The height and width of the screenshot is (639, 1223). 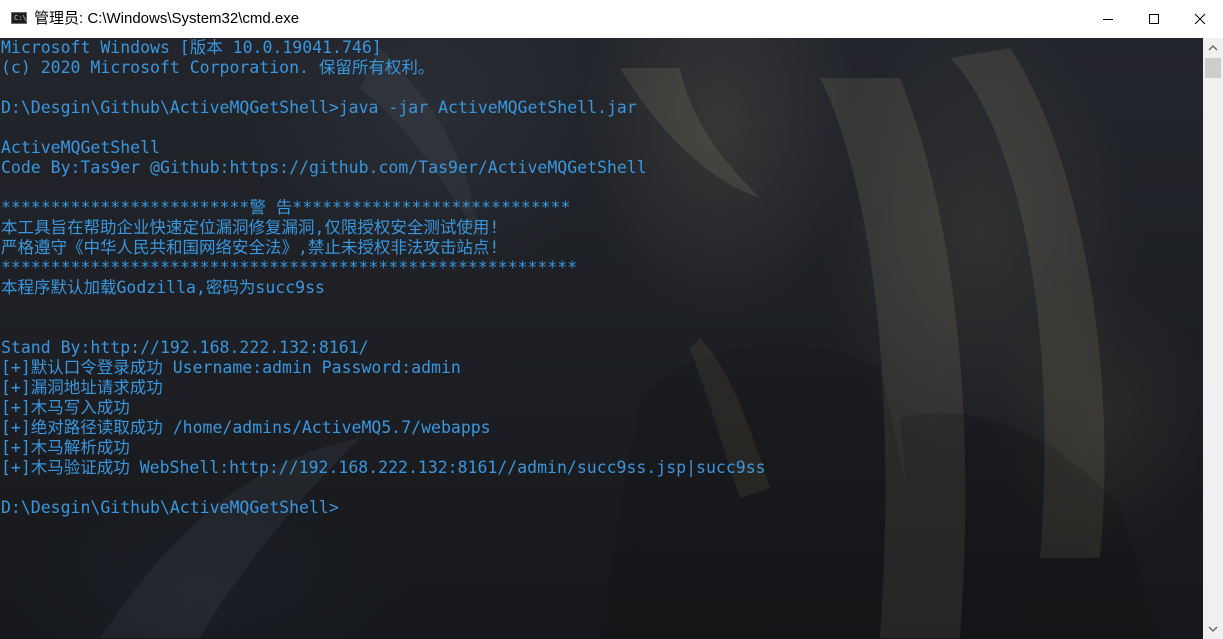 I want to click on console-line: ActiveMQGetShell, so click(x=80, y=147).